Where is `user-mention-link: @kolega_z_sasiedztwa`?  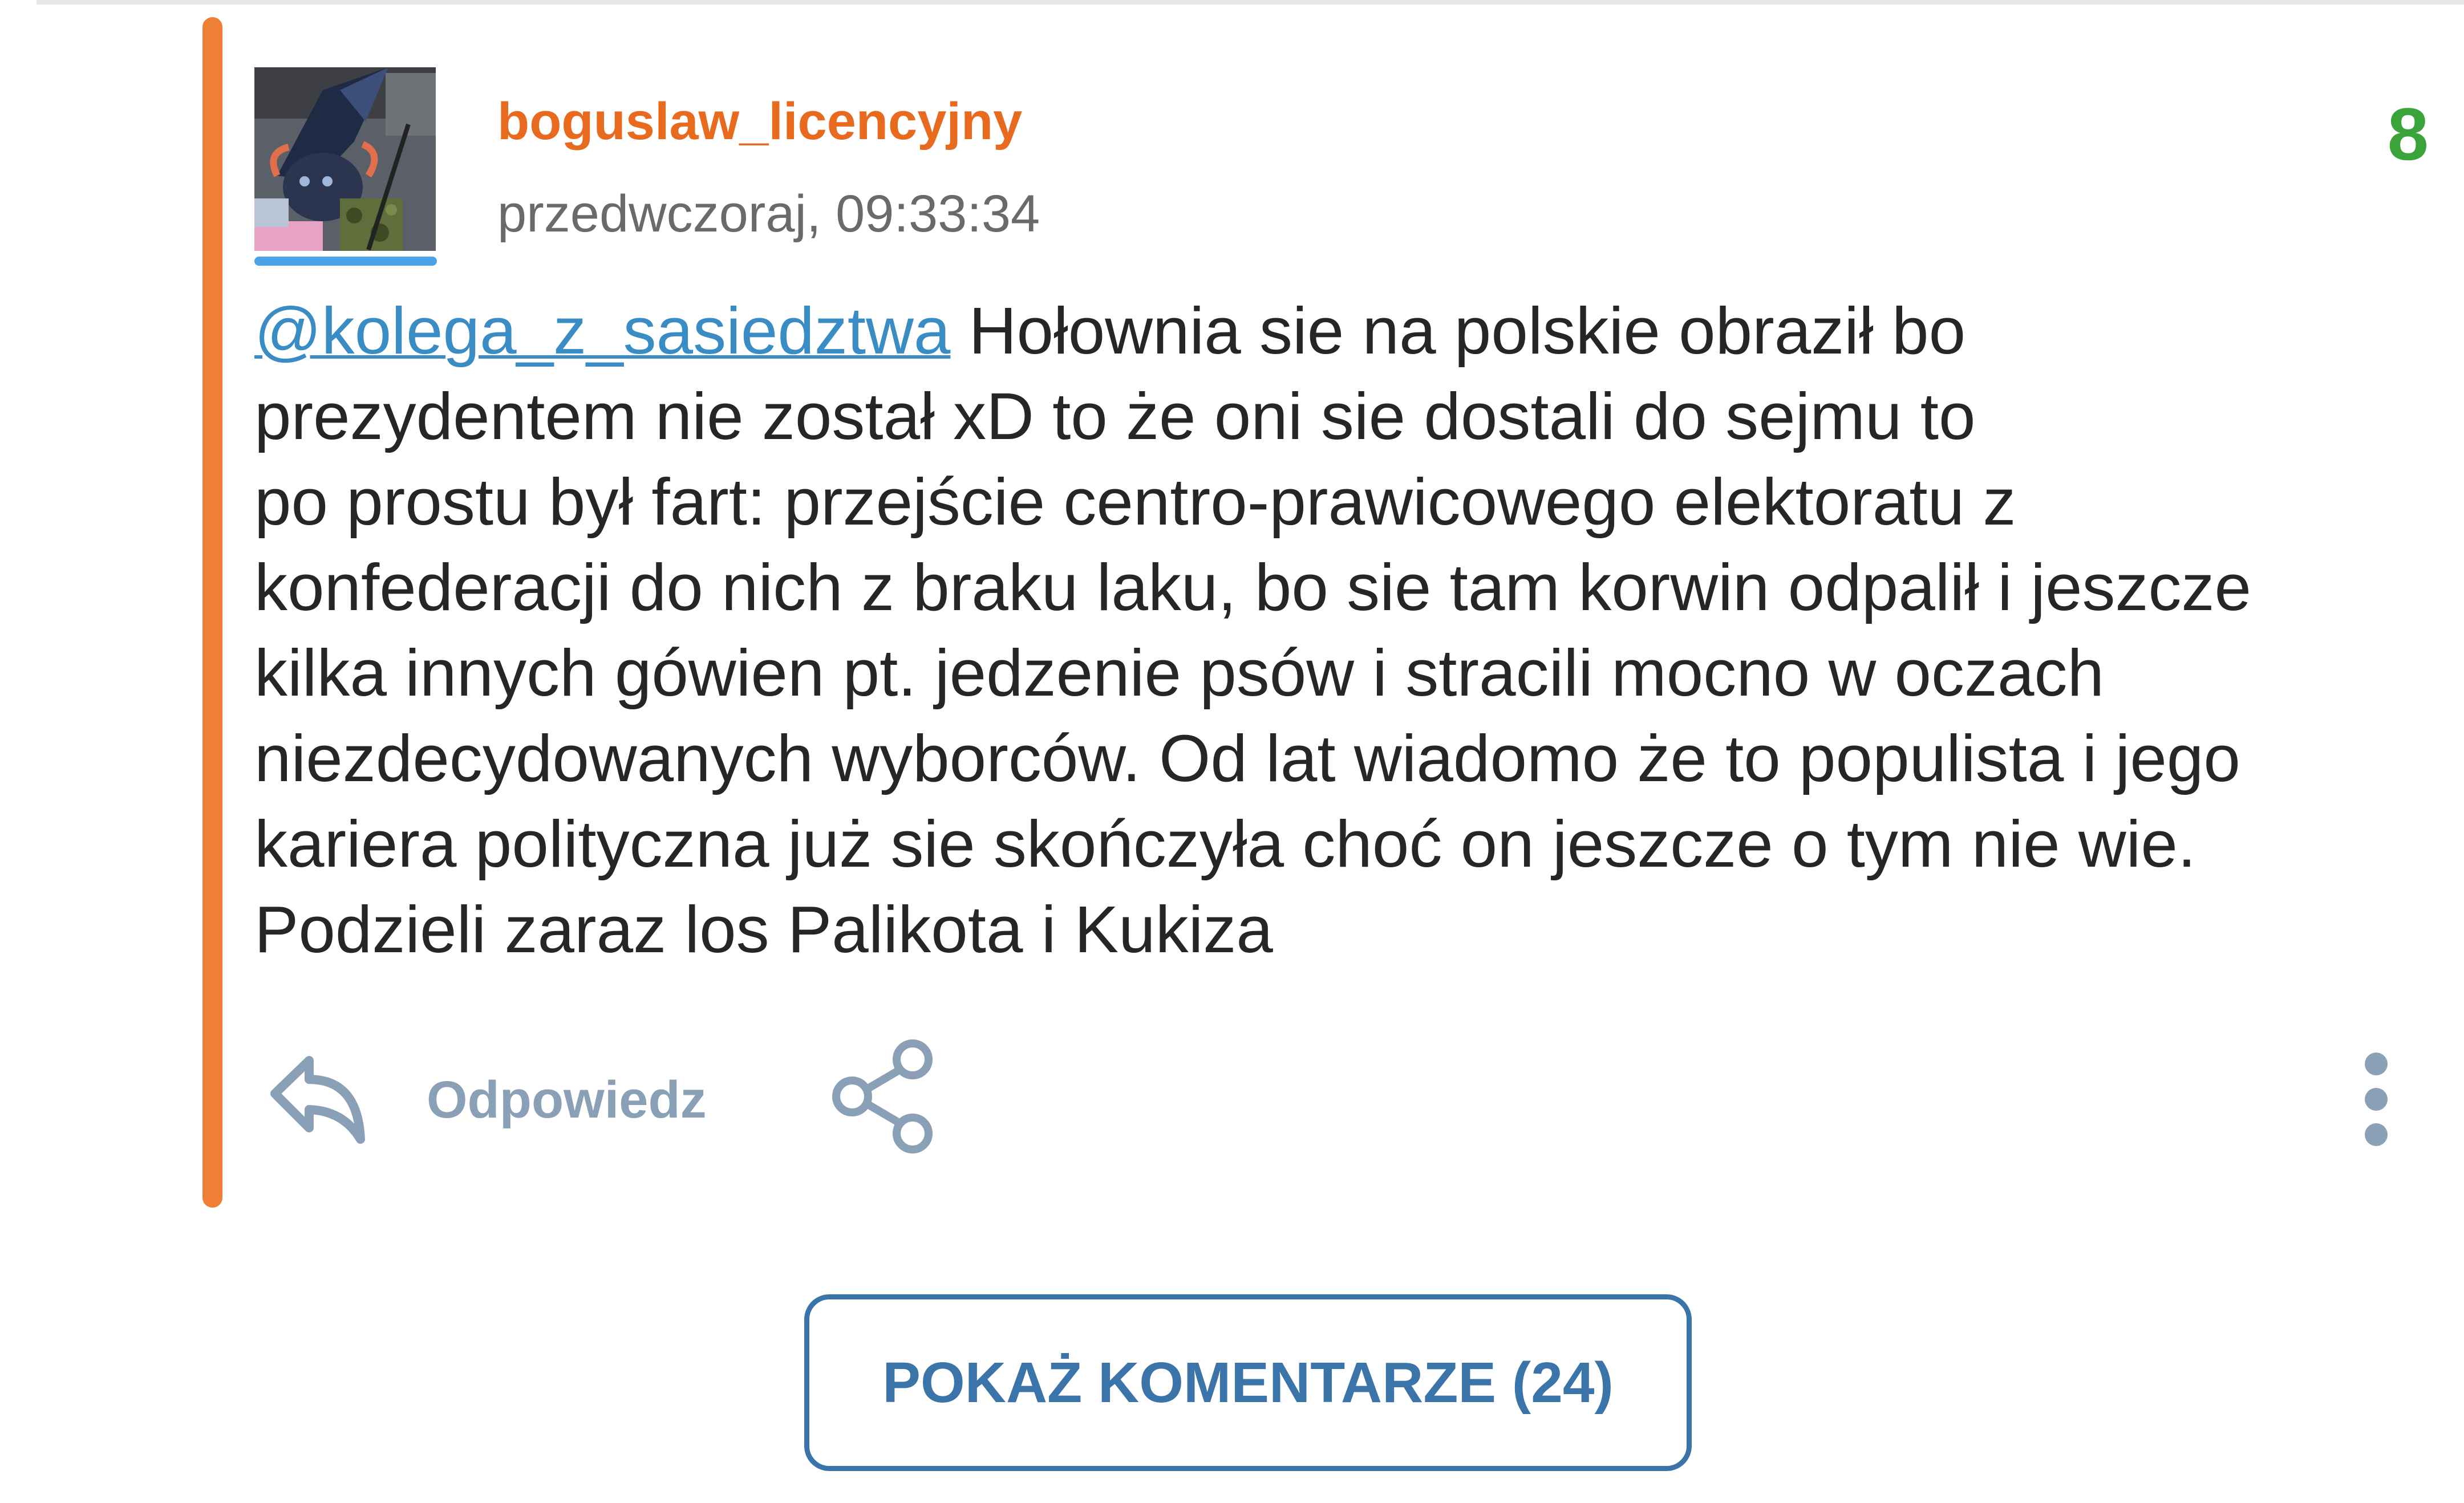
user-mention-link: @kolega_z_sasiedztwa is located at coordinates (602, 331).